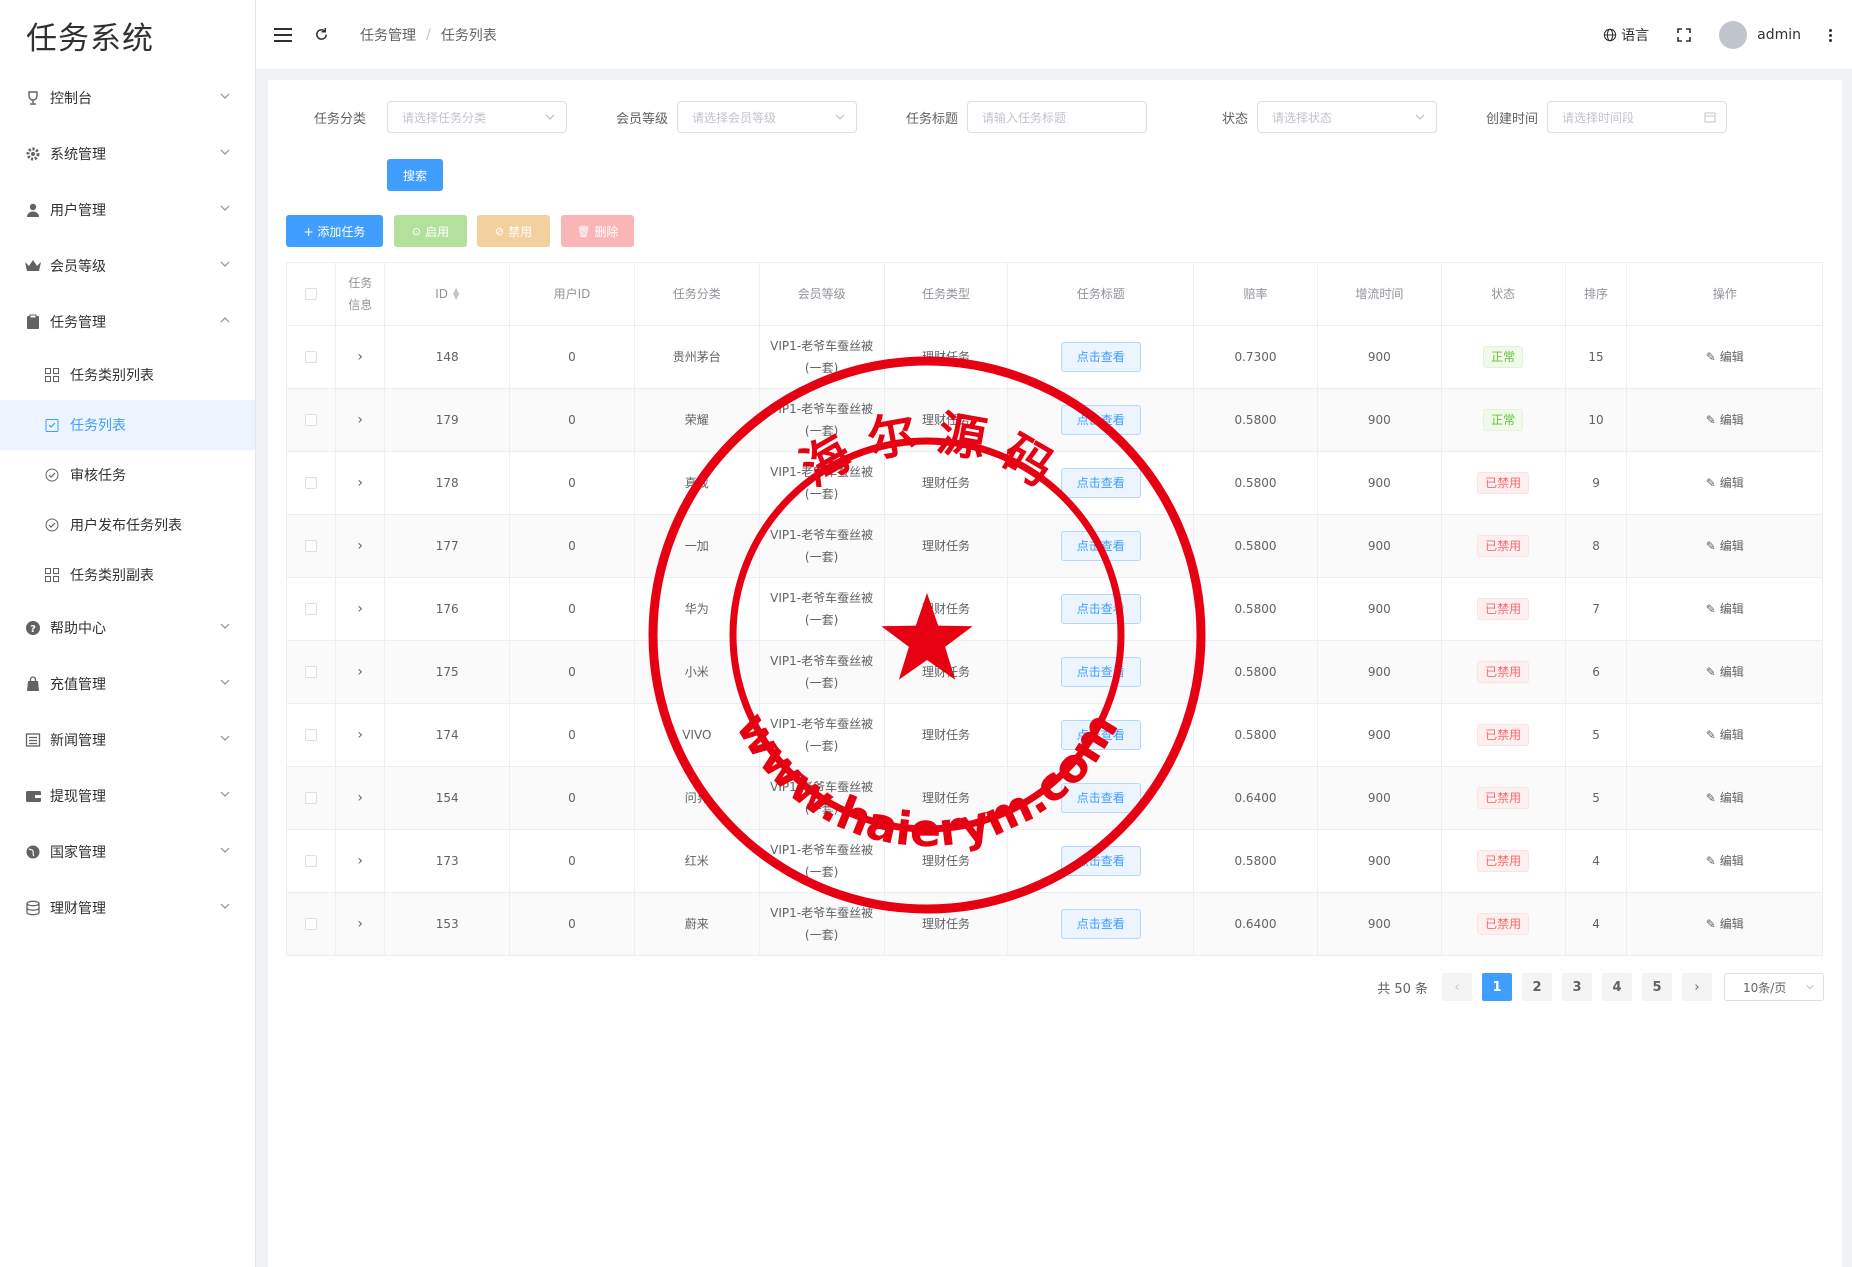 Image resolution: width=1852 pixels, height=1267 pixels. I want to click on prev-page-button: ‹, so click(1457, 987).